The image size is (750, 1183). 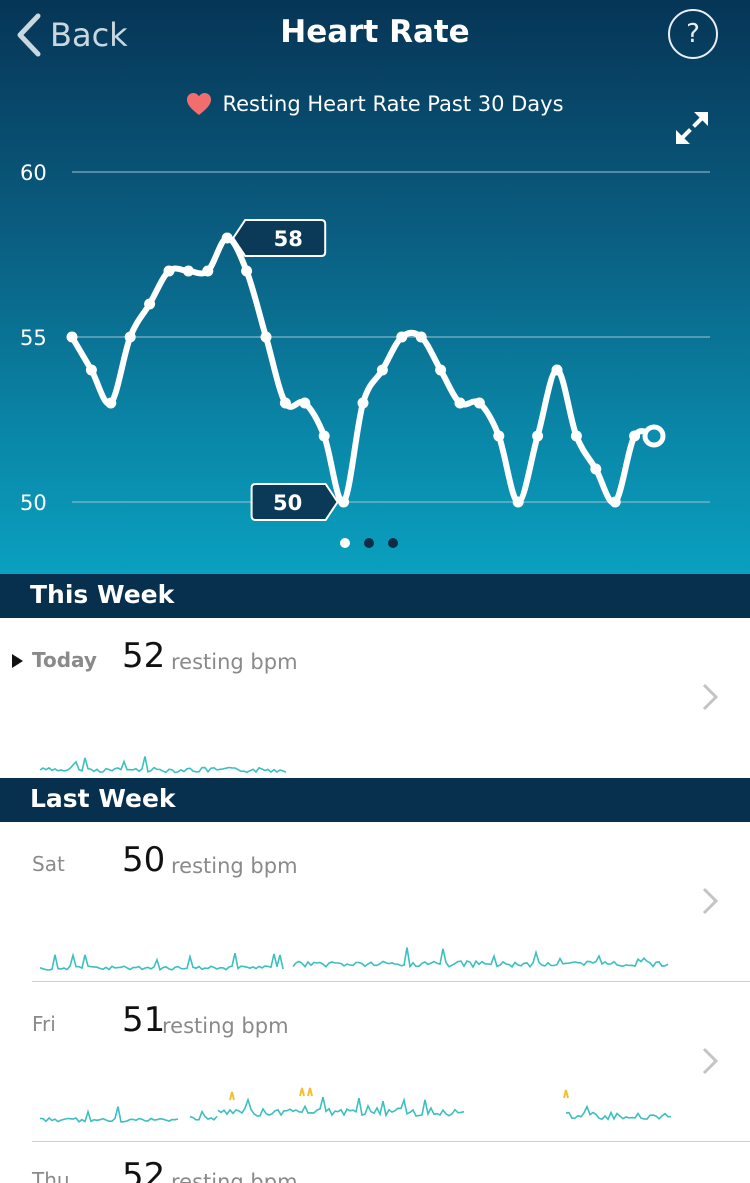 What do you see at coordinates (144, 860) in the screenshot?
I see `resting-value: 50` at bounding box center [144, 860].